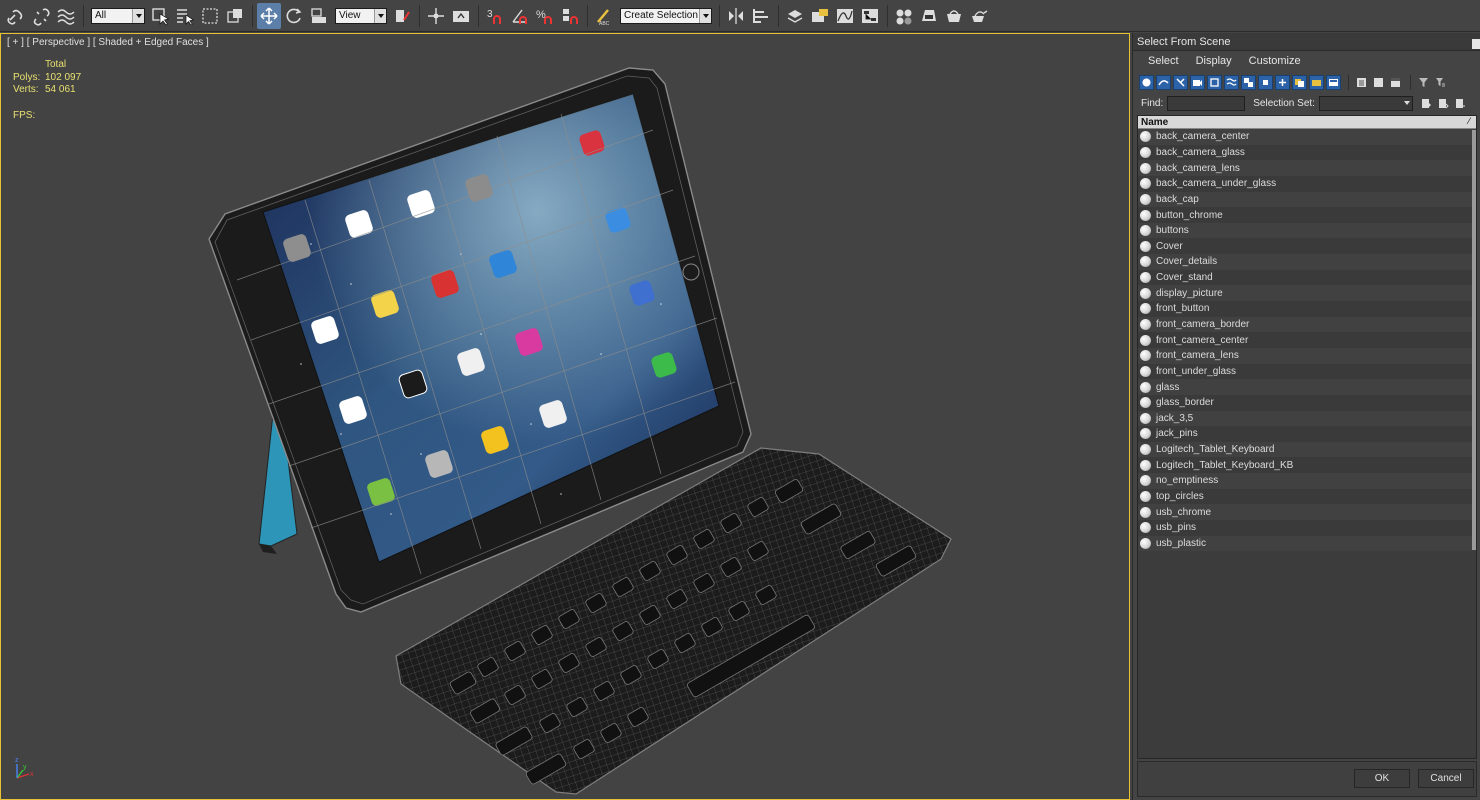 The height and width of the screenshot is (800, 1480). Describe the element at coordinates (436, 16) in the screenshot. I see `select-manipulate-icon` at that location.